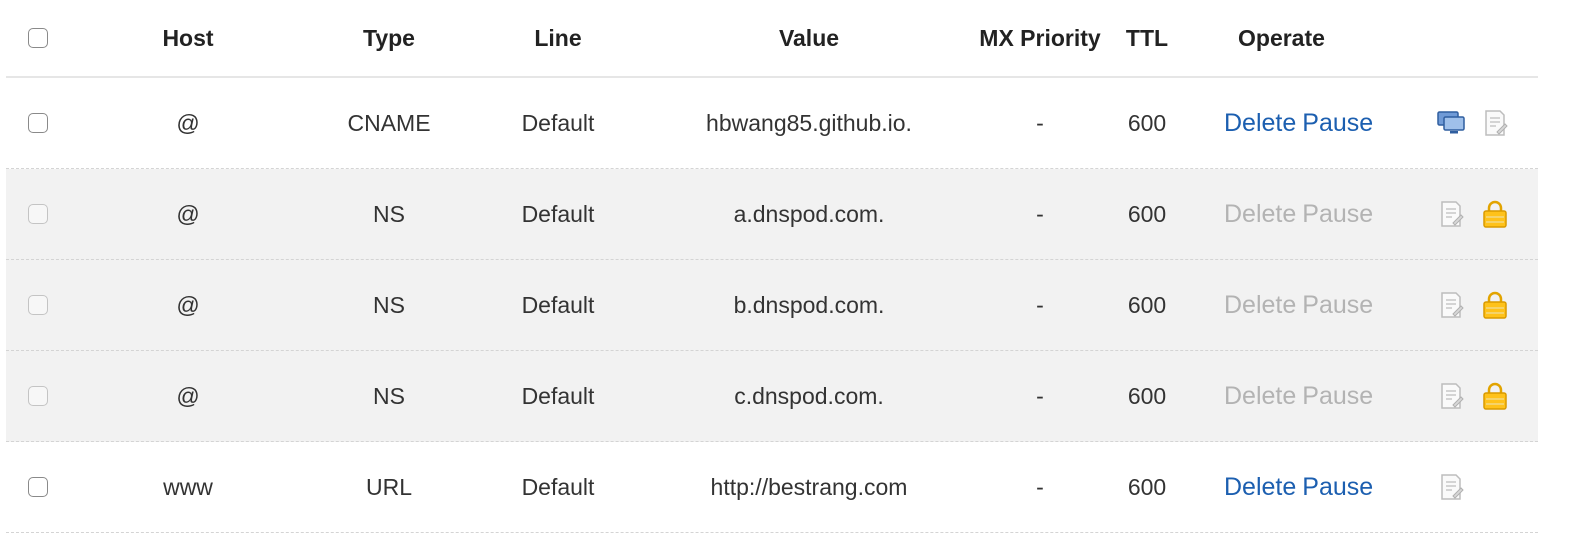  Describe the element at coordinates (809, 486) in the screenshot. I see `value-cell: http://bestrang.com` at that location.